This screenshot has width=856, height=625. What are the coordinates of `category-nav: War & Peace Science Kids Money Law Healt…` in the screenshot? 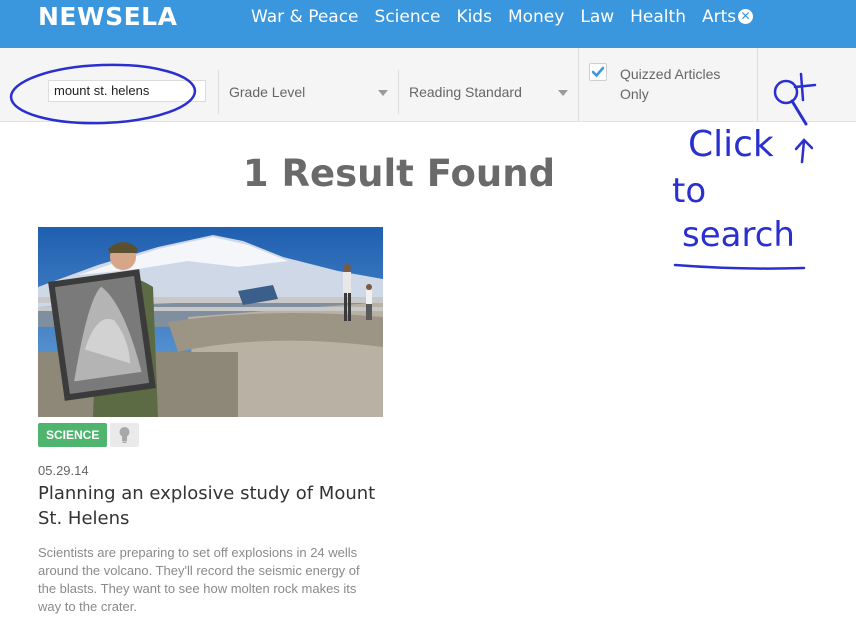 It's located at (501, 17).